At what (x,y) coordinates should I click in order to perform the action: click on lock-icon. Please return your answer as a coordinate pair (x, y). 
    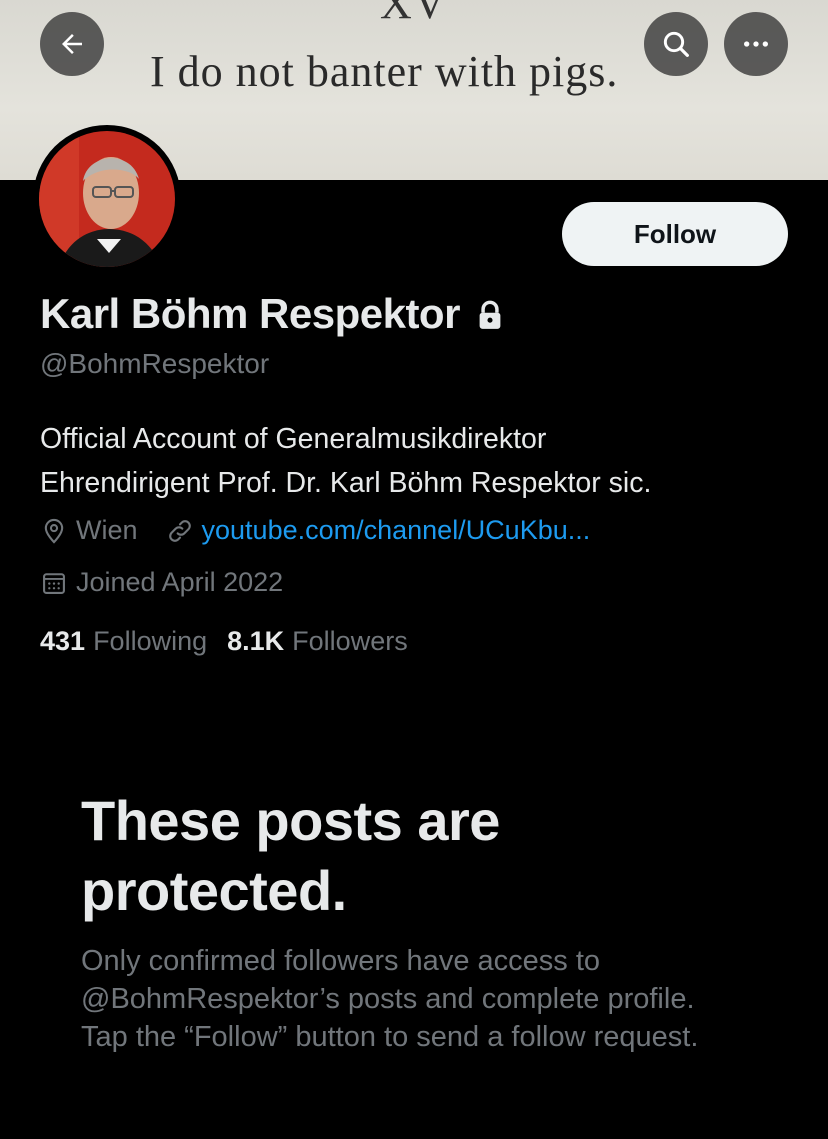
    Looking at the image, I should click on (490, 317).